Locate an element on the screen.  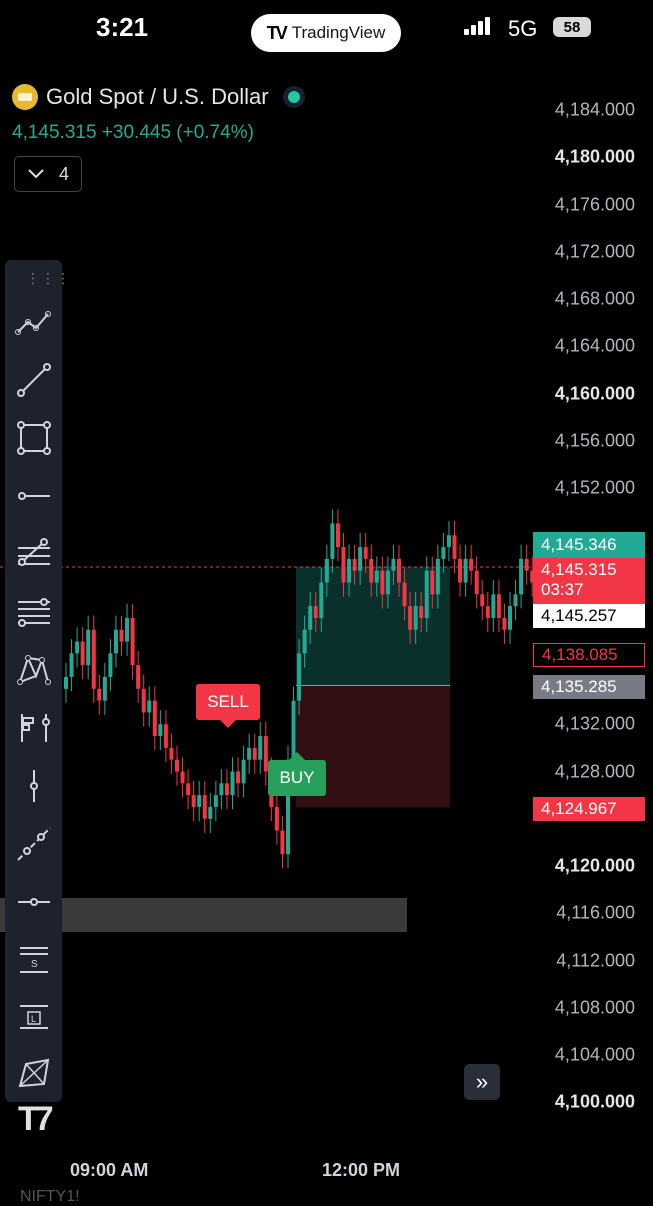
polygon-icon is located at coordinates (34, 1074).